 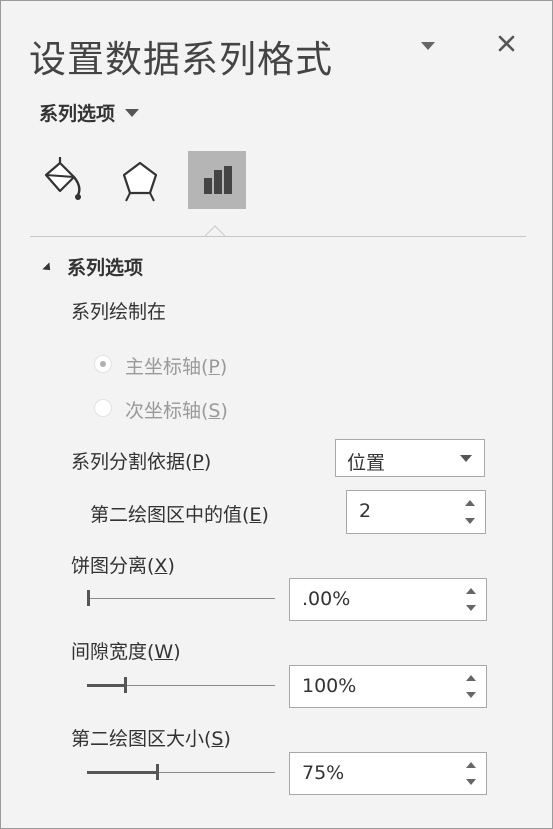 What do you see at coordinates (388, 773) in the screenshot?
I see `second-plot-size-stepper: 75%` at bounding box center [388, 773].